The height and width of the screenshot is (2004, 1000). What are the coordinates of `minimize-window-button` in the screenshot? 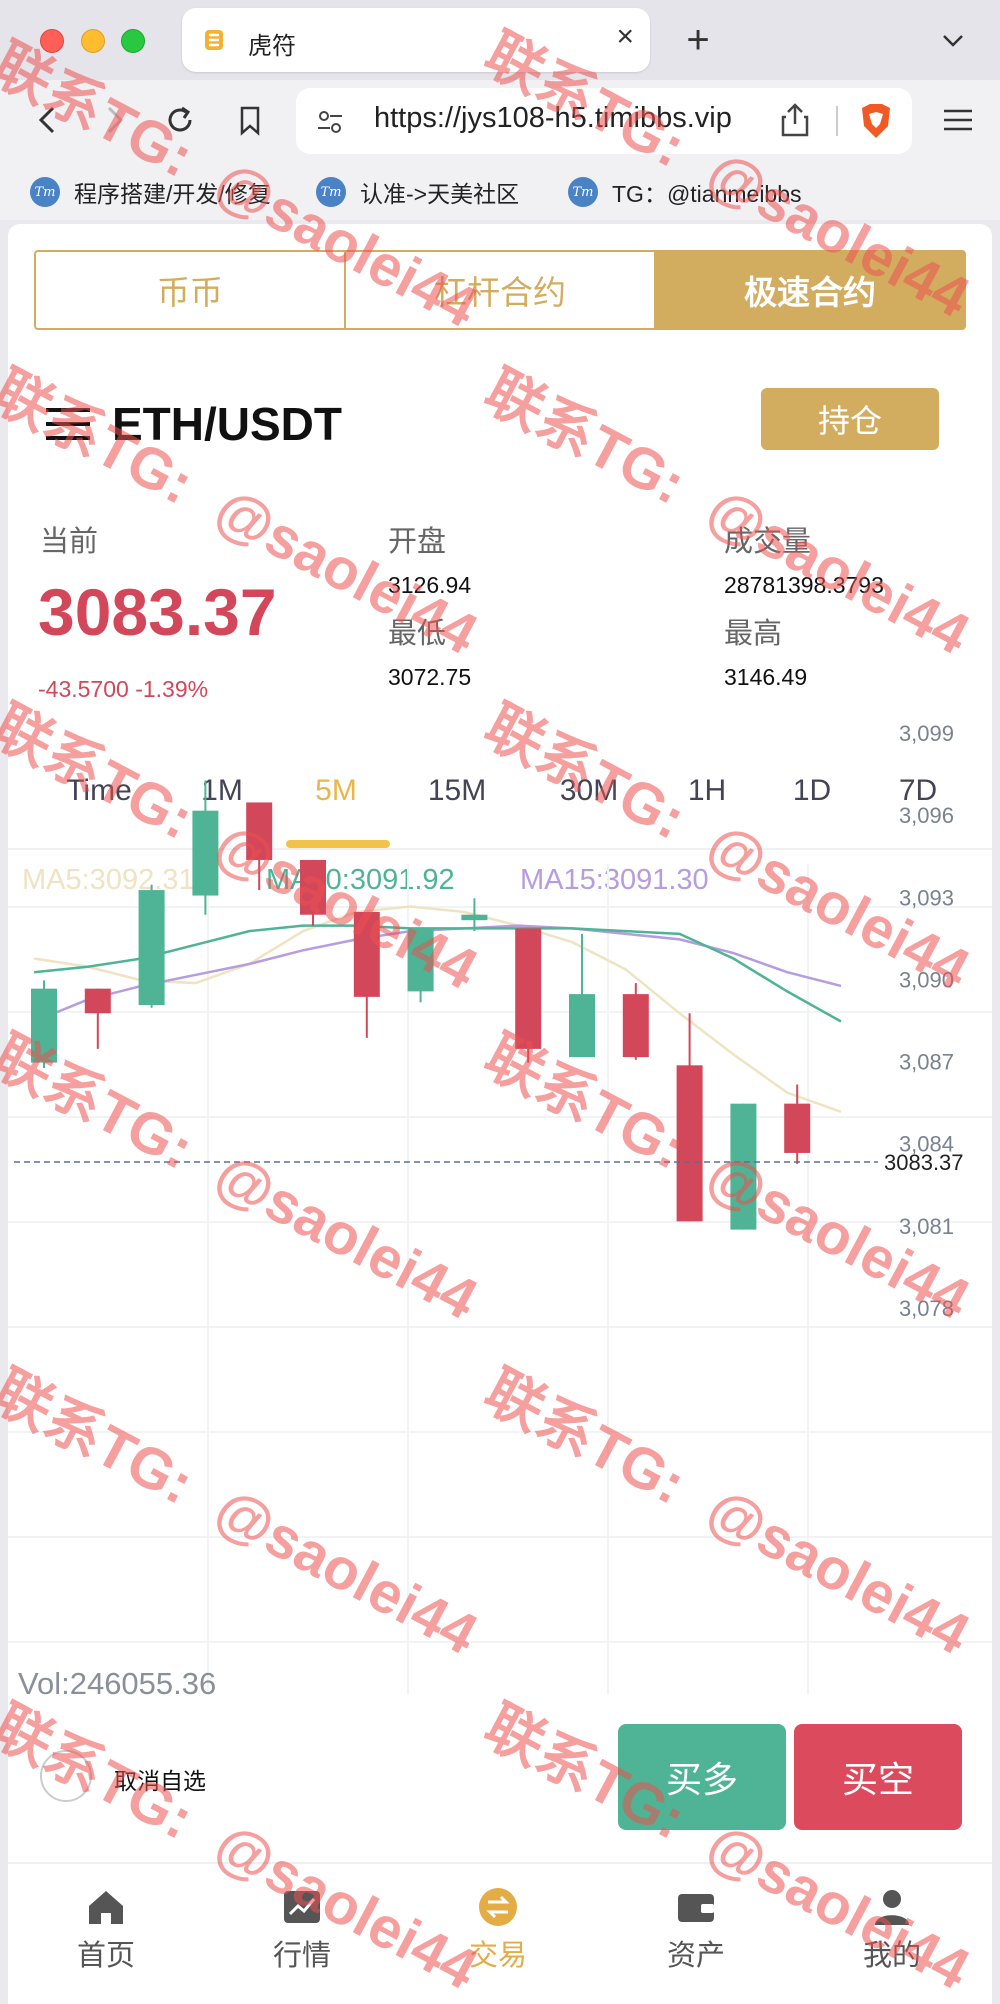 It's located at (93, 41).